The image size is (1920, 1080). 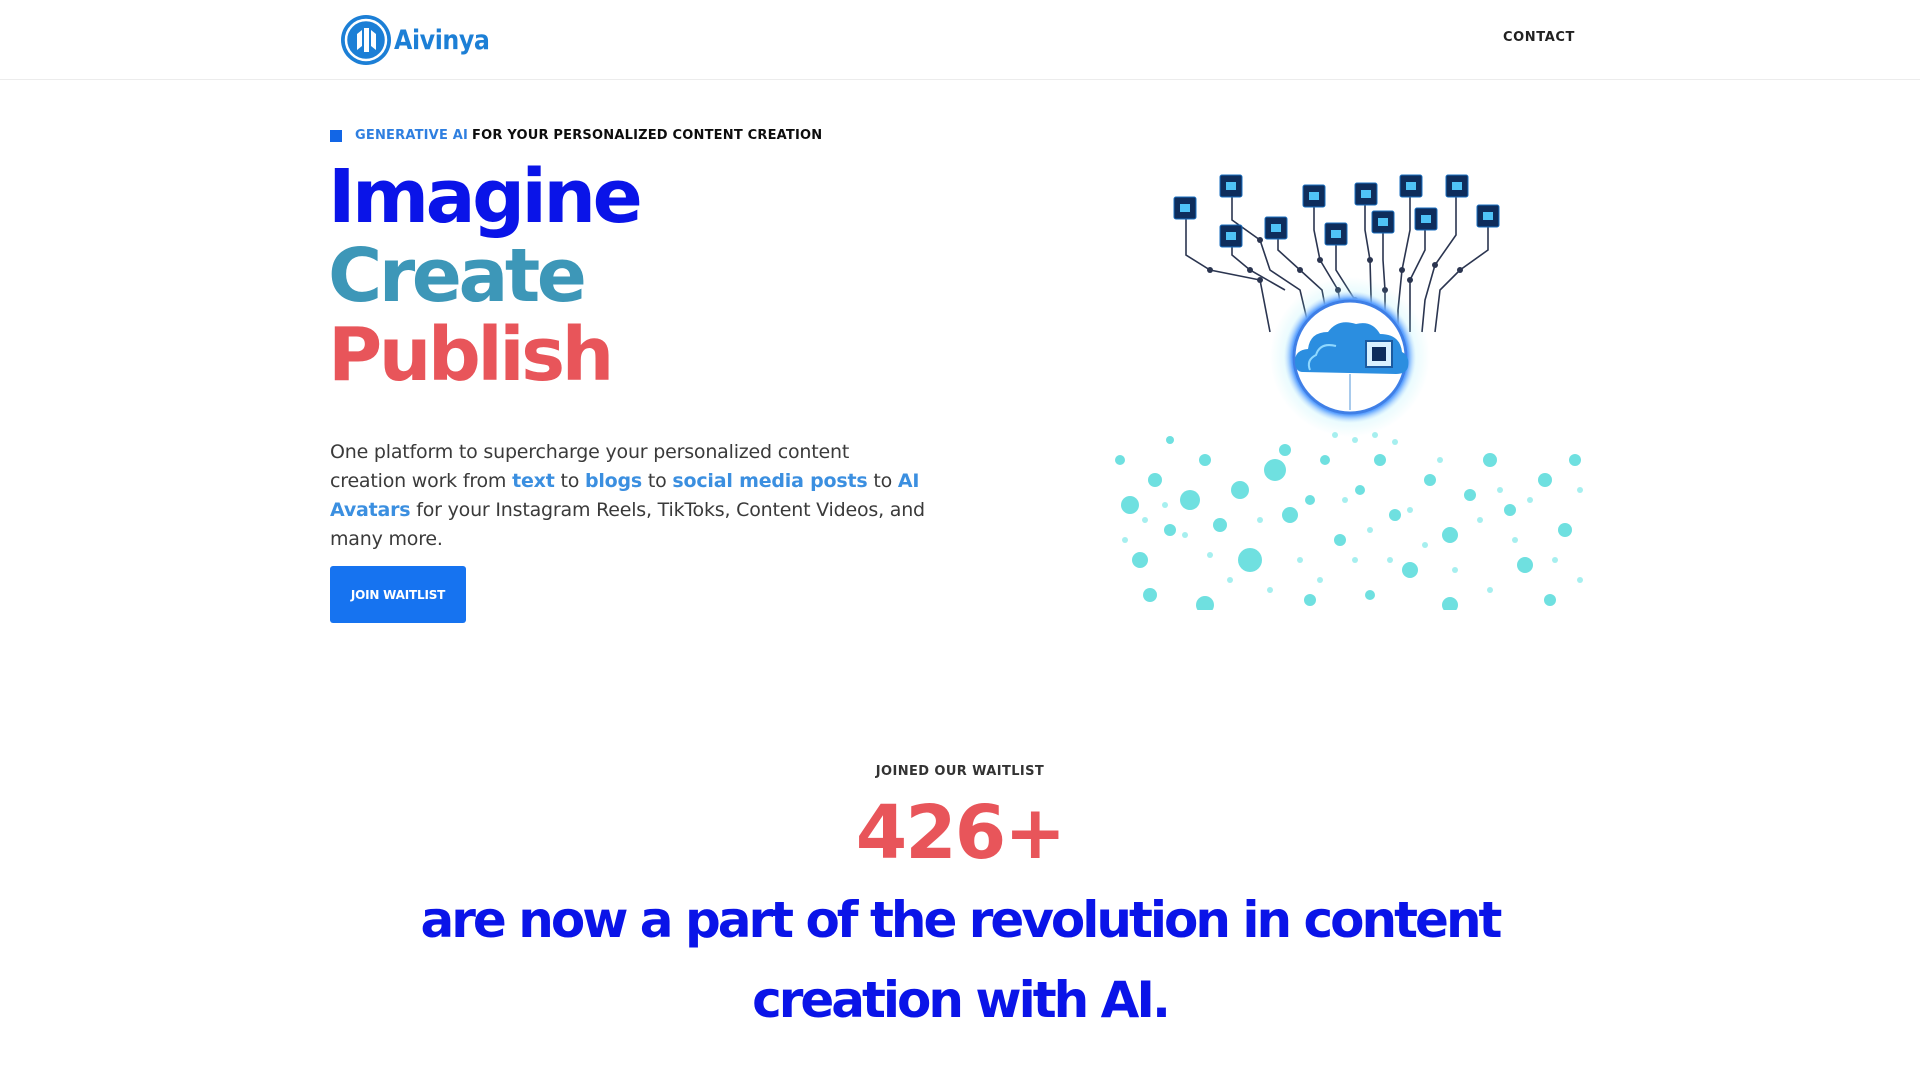 I want to click on aivinya-logo-icon, so click(x=366, y=40).